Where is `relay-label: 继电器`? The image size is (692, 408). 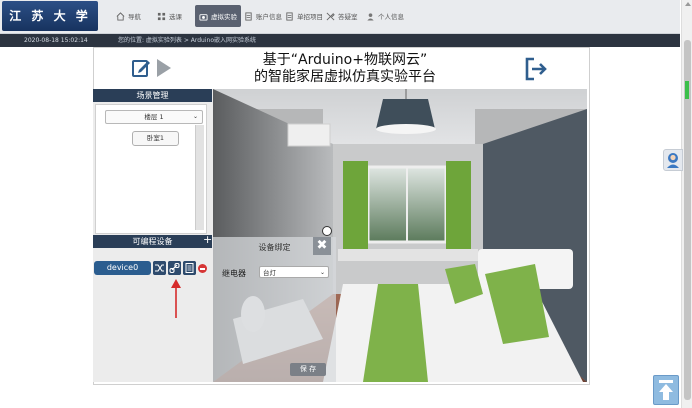 relay-label: 继电器 is located at coordinates (234, 273).